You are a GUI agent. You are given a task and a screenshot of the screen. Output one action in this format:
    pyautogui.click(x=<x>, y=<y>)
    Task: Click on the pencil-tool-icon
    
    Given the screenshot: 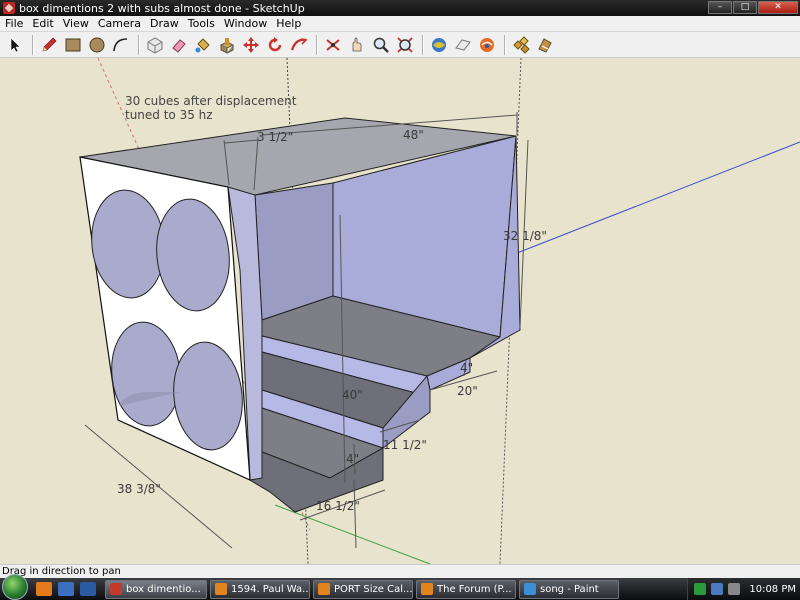 What is the action you would take?
    pyautogui.click(x=49, y=45)
    